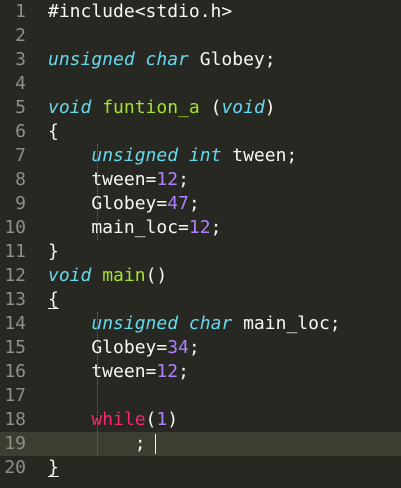 This screenshot has width=401, height=488. What do you see at coordinates (200, 132) in the screenshot?
I see `code-line: 6{` at bounding box center [200, 132].